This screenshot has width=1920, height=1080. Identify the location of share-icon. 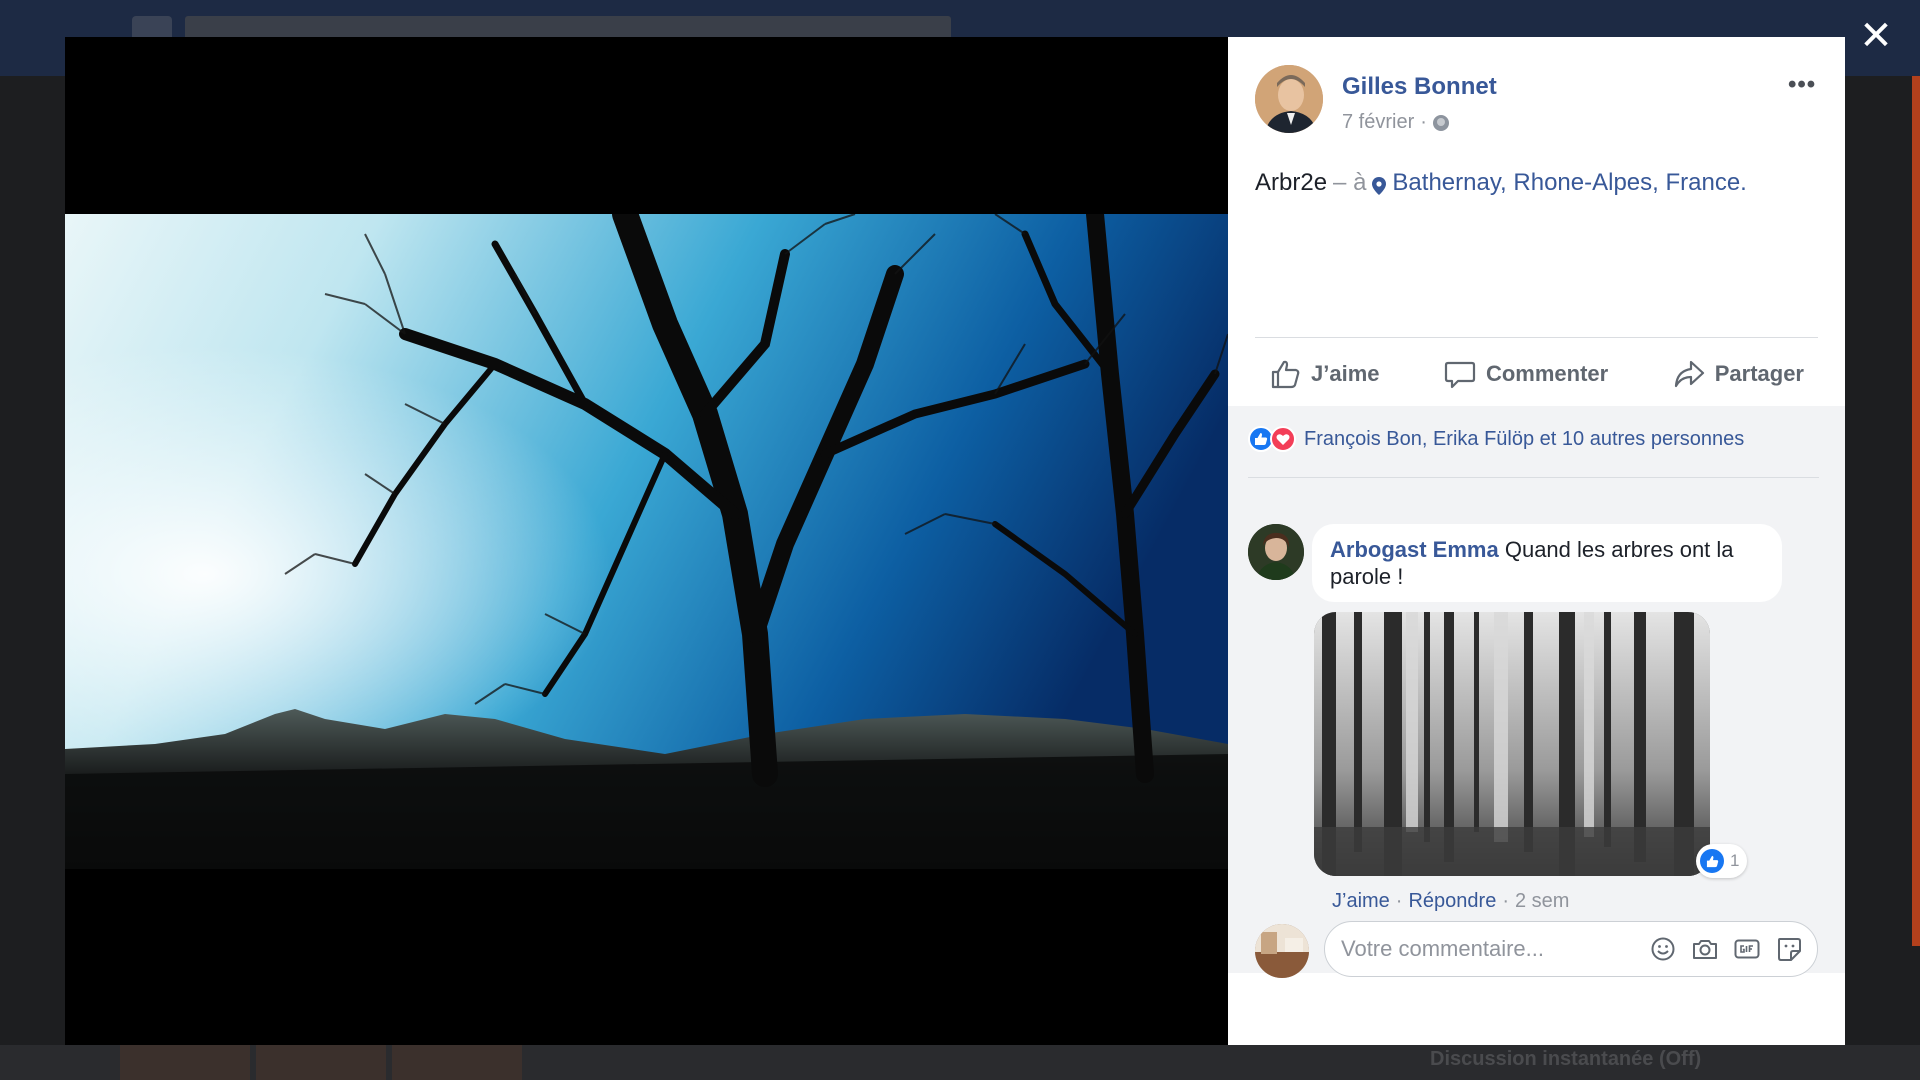
(1689, 374).